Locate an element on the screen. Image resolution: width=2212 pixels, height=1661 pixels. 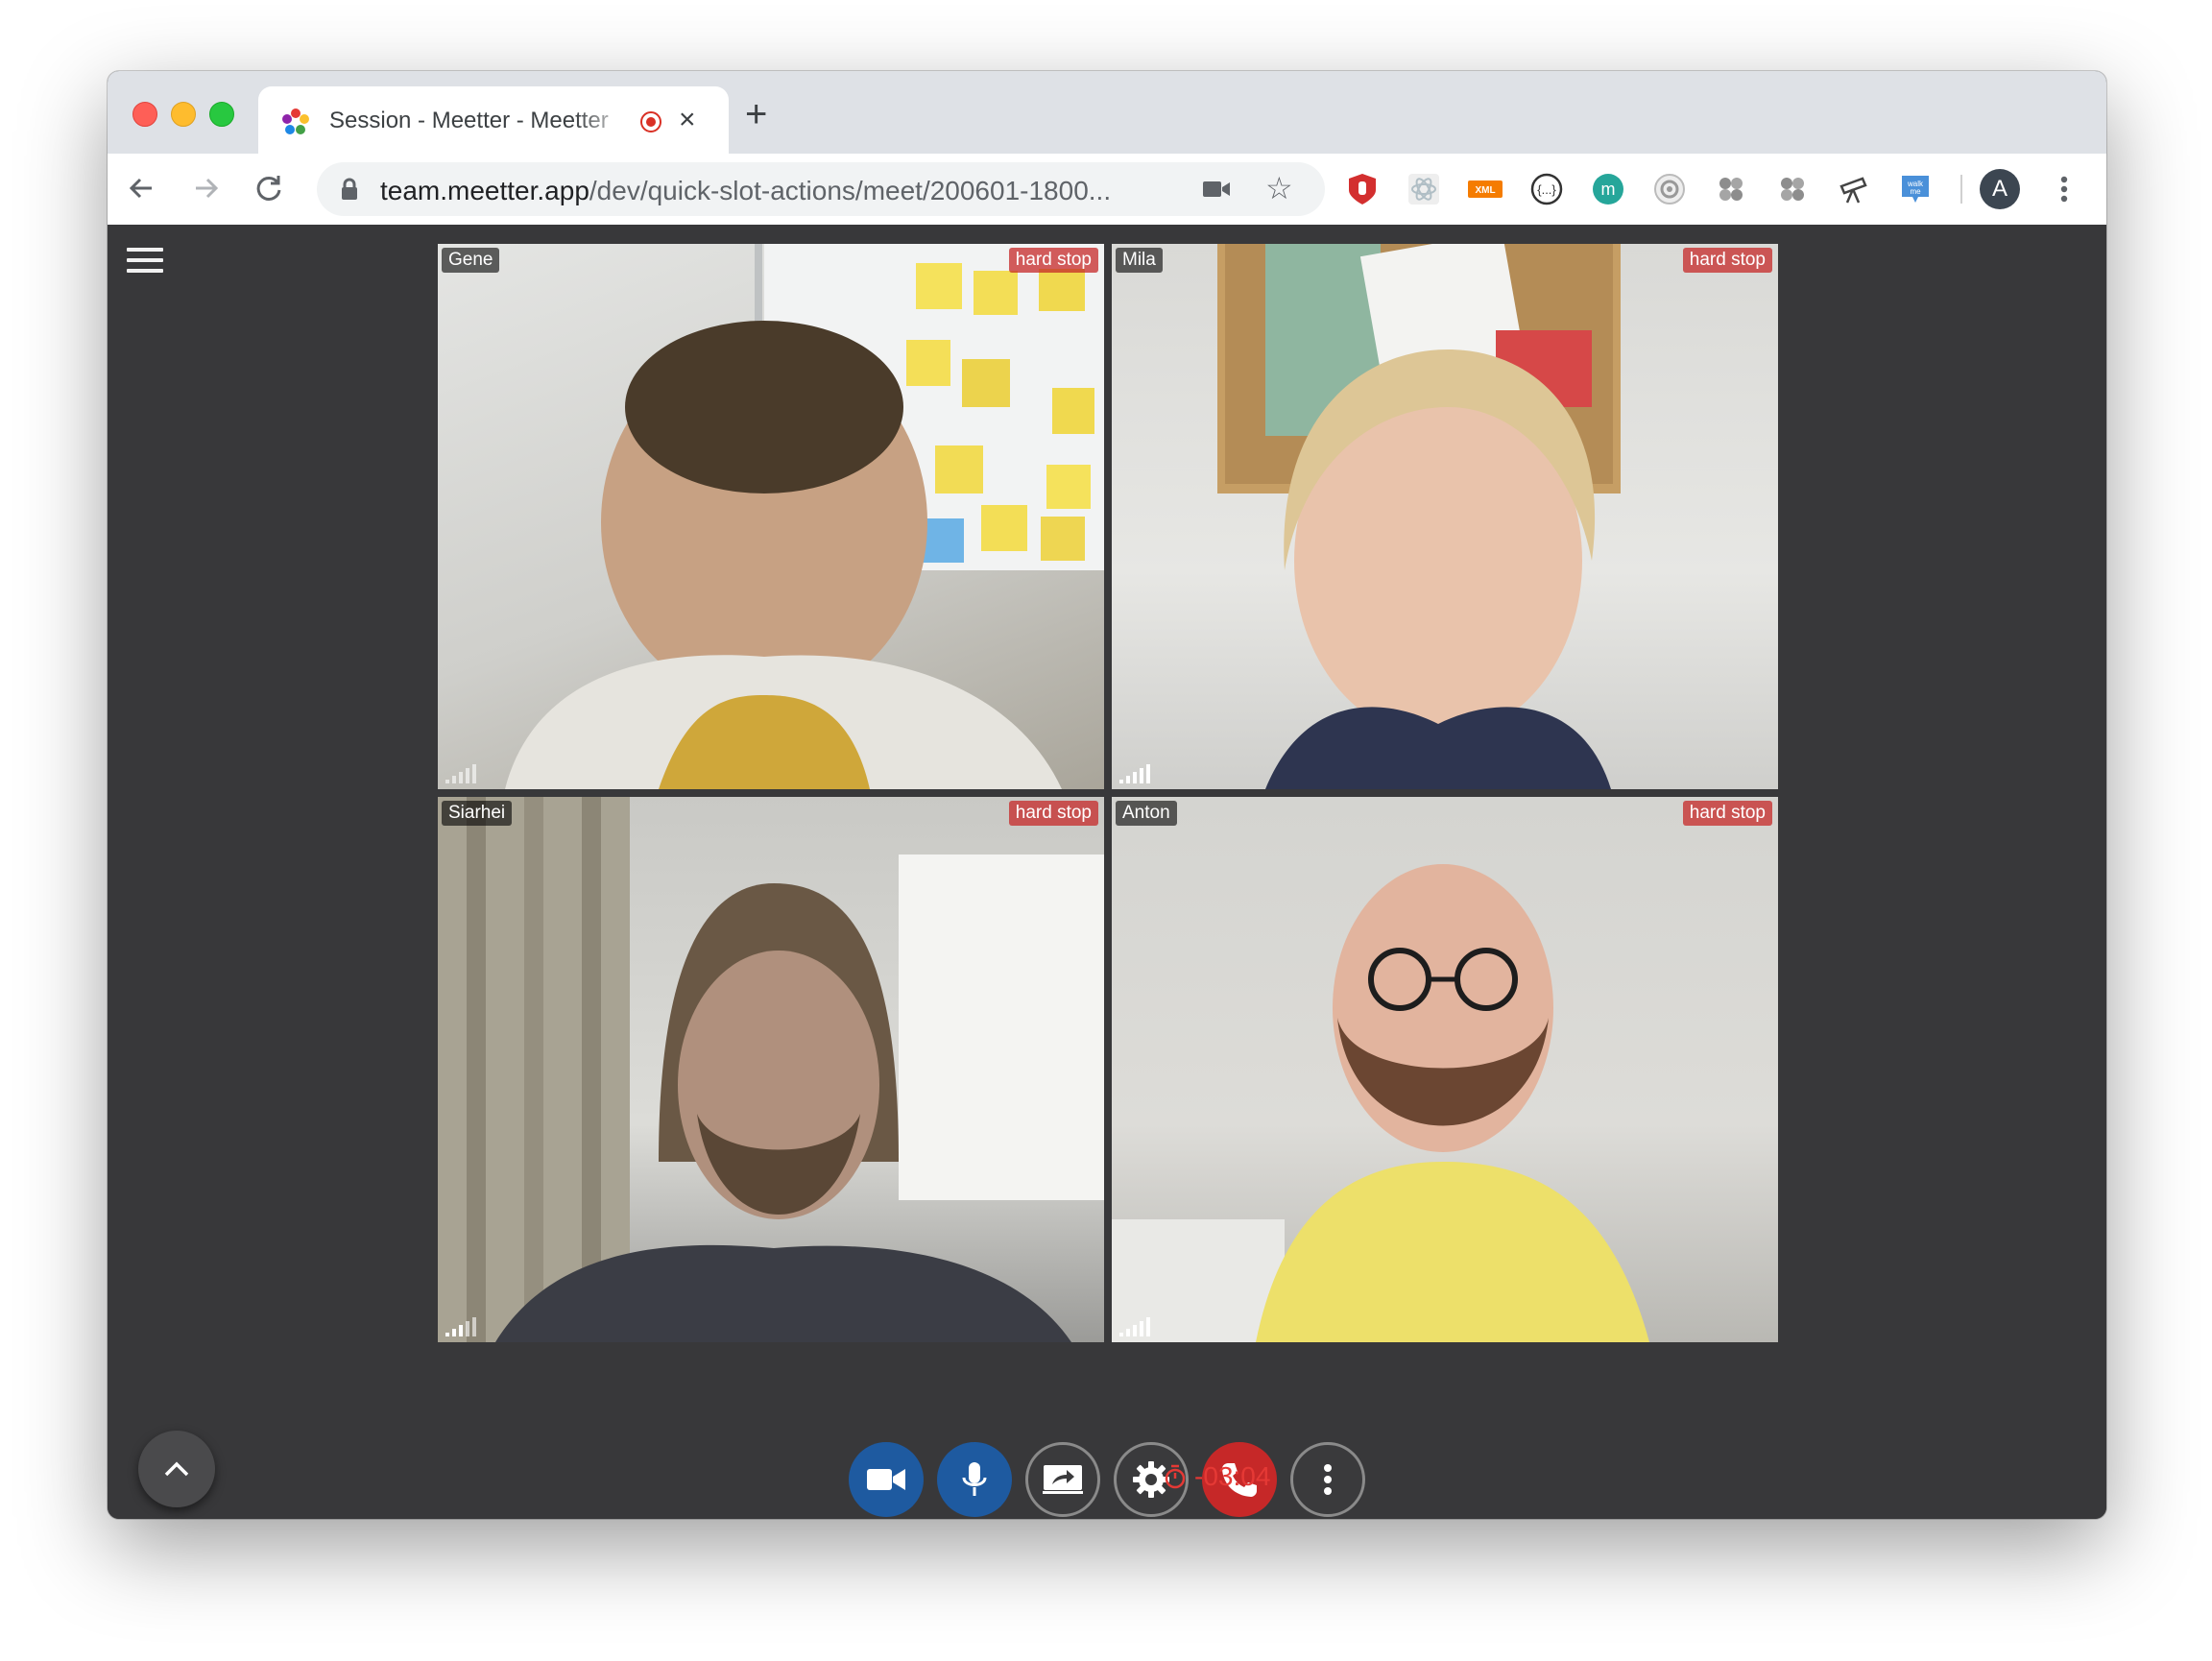
react-devtools-icon is located at coordinates (1424, 189).